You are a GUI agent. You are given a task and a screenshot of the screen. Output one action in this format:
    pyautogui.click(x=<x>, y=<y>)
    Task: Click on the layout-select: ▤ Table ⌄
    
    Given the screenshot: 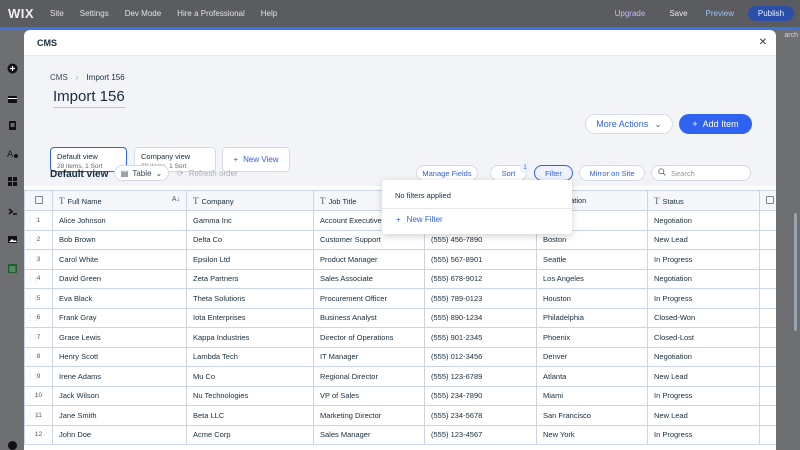 What is the action you would take?
    pyautogui.click(x=141, y=173)
    